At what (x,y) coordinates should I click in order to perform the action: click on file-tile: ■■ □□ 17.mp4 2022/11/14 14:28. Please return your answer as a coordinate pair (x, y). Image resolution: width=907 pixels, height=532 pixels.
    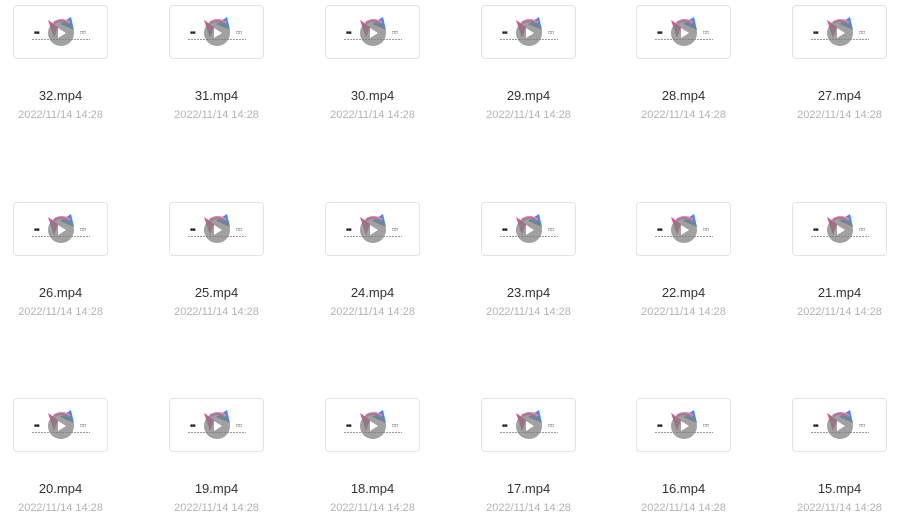
    Looking at the image, I should click on (541, 463).